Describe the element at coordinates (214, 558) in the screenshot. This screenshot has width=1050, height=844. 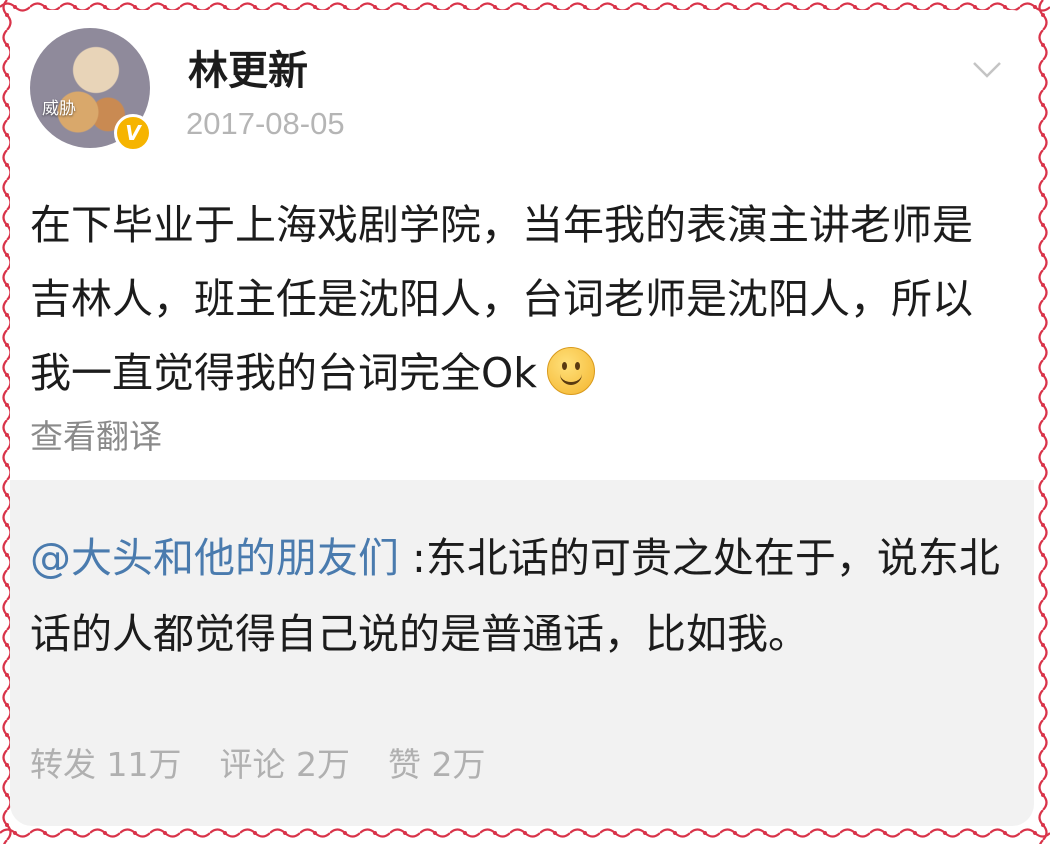
I see `mention-link: @大头和他的朋友们` at that location.